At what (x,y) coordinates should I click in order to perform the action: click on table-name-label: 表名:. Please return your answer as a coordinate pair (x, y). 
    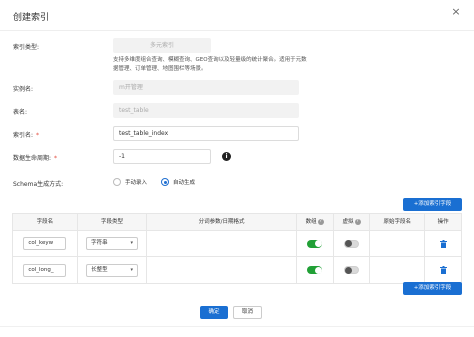
    Looking at the image, I should click on (20, 112).